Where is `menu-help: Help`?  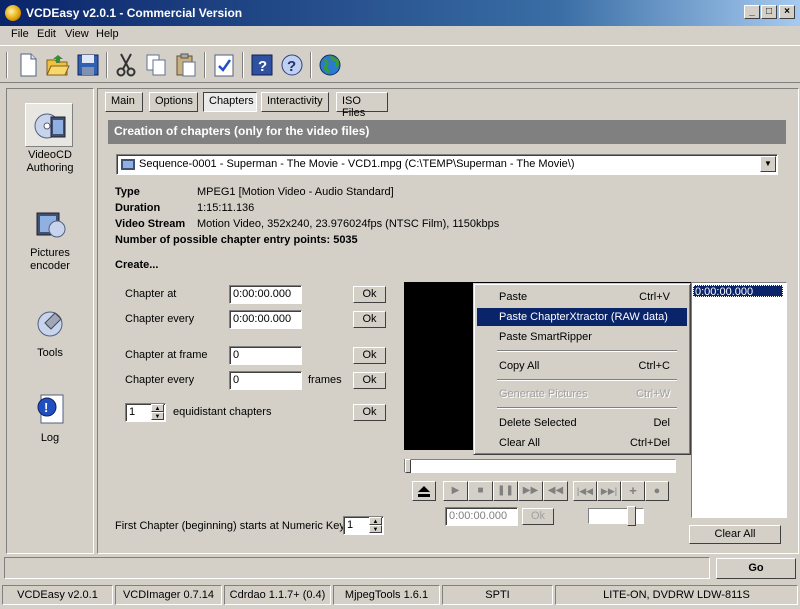 menu-help: Help is located at coordinates (107, 34).